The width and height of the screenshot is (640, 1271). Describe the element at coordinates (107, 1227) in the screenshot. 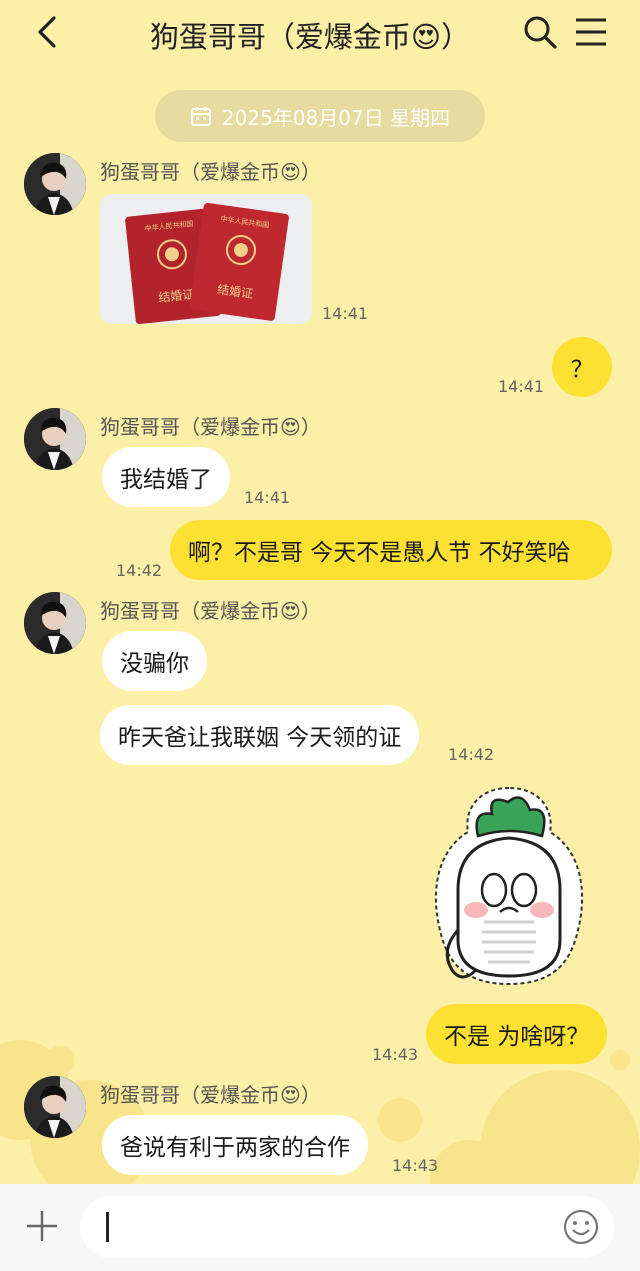

I see `text-caret` at that location.